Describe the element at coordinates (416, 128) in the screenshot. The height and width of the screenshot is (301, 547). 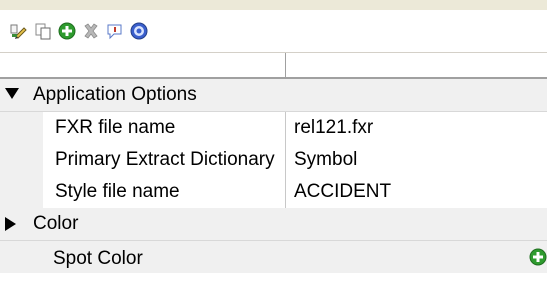
I see `property-value: rel121.fxr` at that location.